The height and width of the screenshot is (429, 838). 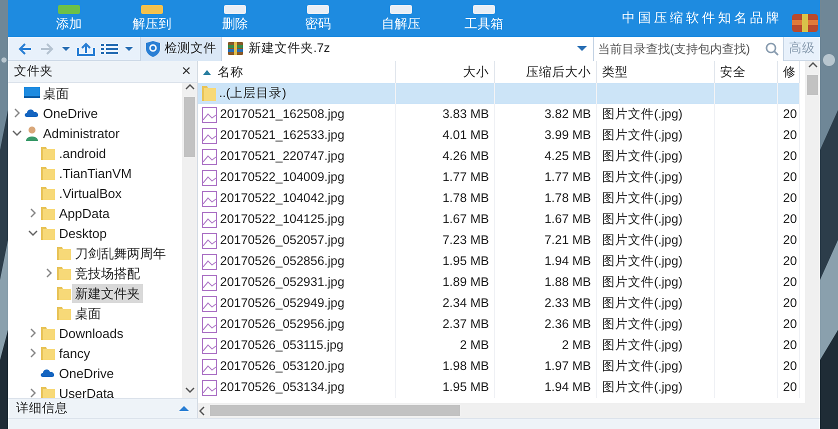 What do you see at coordinates (546, 345) in the screenshot?
I see `packed-size-cell: 2 MB` at bounding box center [546, 345].